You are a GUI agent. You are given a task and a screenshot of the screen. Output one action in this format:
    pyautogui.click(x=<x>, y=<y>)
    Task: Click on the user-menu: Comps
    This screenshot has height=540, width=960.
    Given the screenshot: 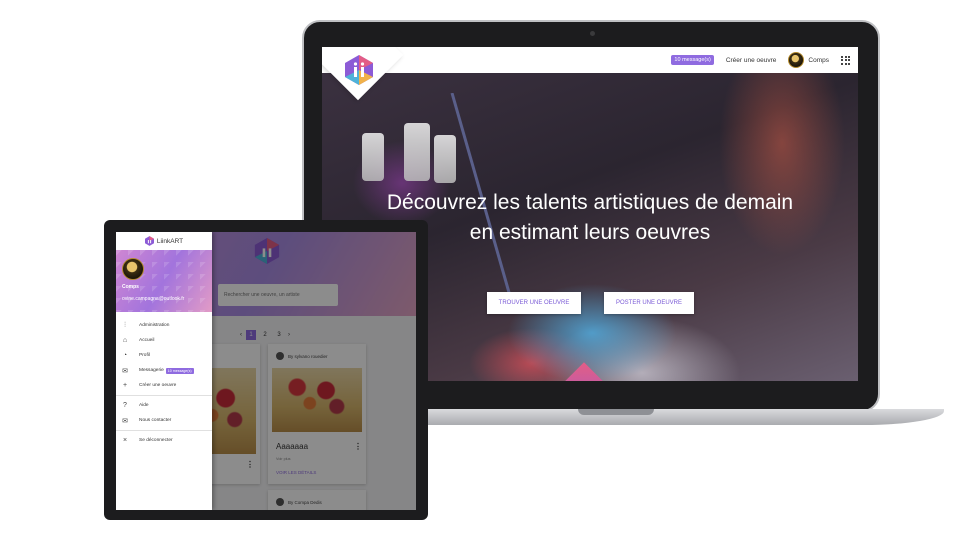 What is the action you would take?
    pyautogui.click(x=808, y=60)
    